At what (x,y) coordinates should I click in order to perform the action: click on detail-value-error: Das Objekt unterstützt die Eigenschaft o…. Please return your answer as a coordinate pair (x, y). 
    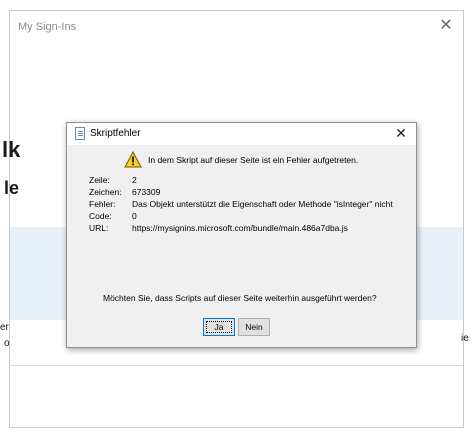
    Looking at the image, I should click on (262, 204).